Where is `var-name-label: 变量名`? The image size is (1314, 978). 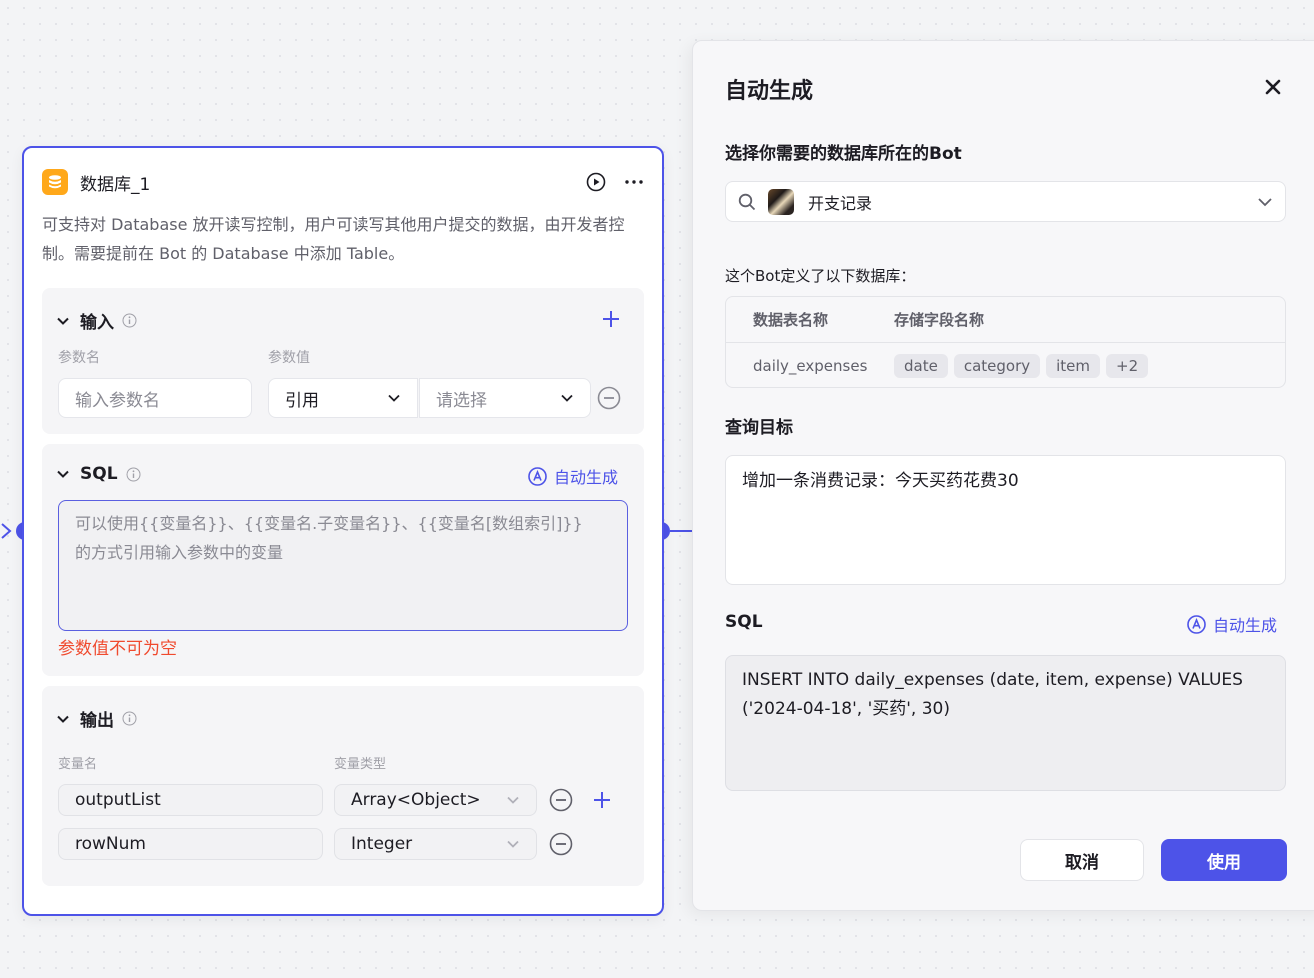
var-name-label: 变量名 is located at coordinates (78, 764).